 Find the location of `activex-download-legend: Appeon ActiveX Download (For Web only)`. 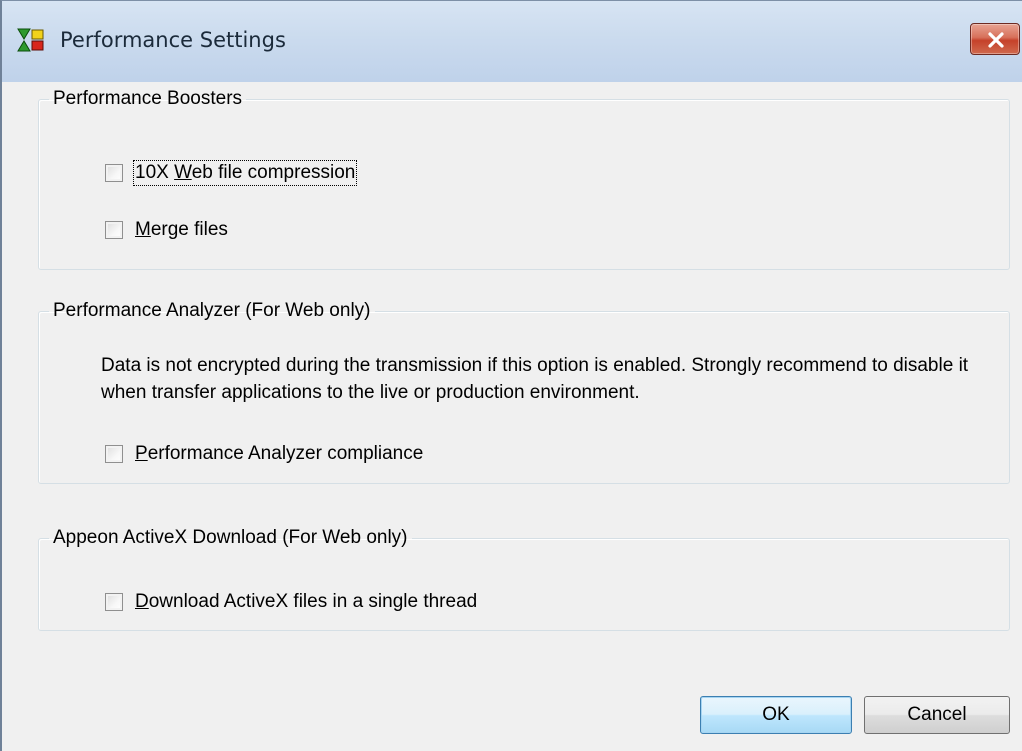

activex-download-legend: Appeon ActiveX Download (For Web only) is located at coordinates (230, 537).